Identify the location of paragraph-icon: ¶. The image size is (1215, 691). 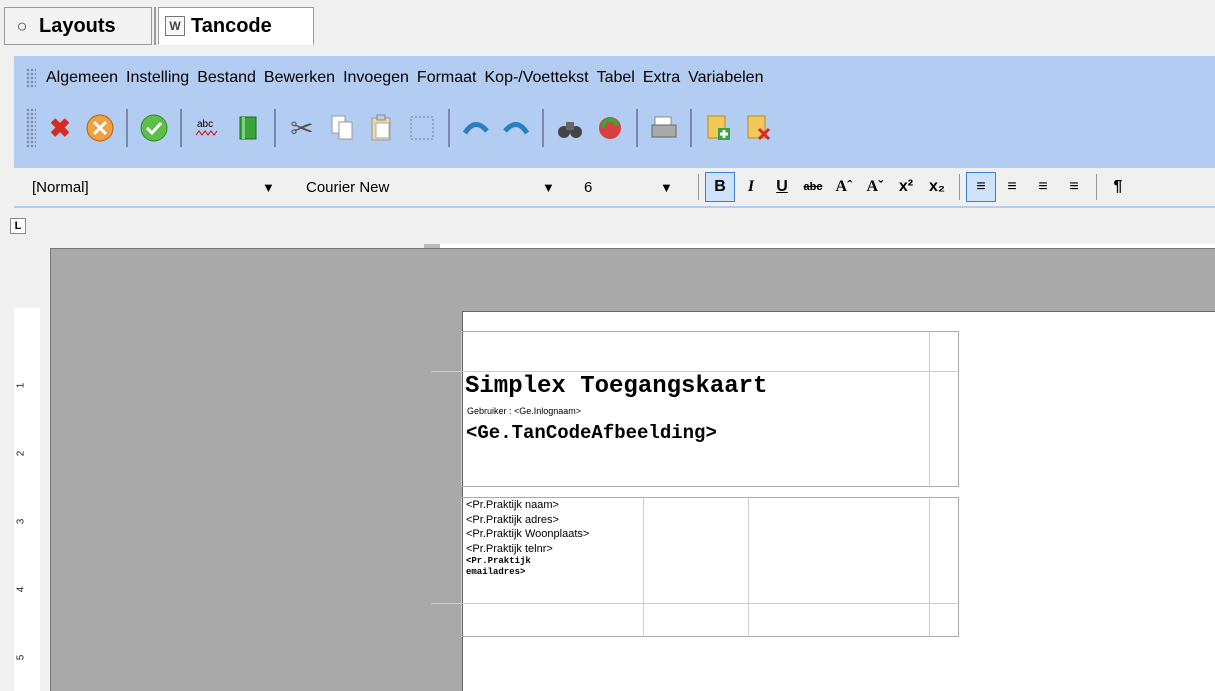
(1118, 187).